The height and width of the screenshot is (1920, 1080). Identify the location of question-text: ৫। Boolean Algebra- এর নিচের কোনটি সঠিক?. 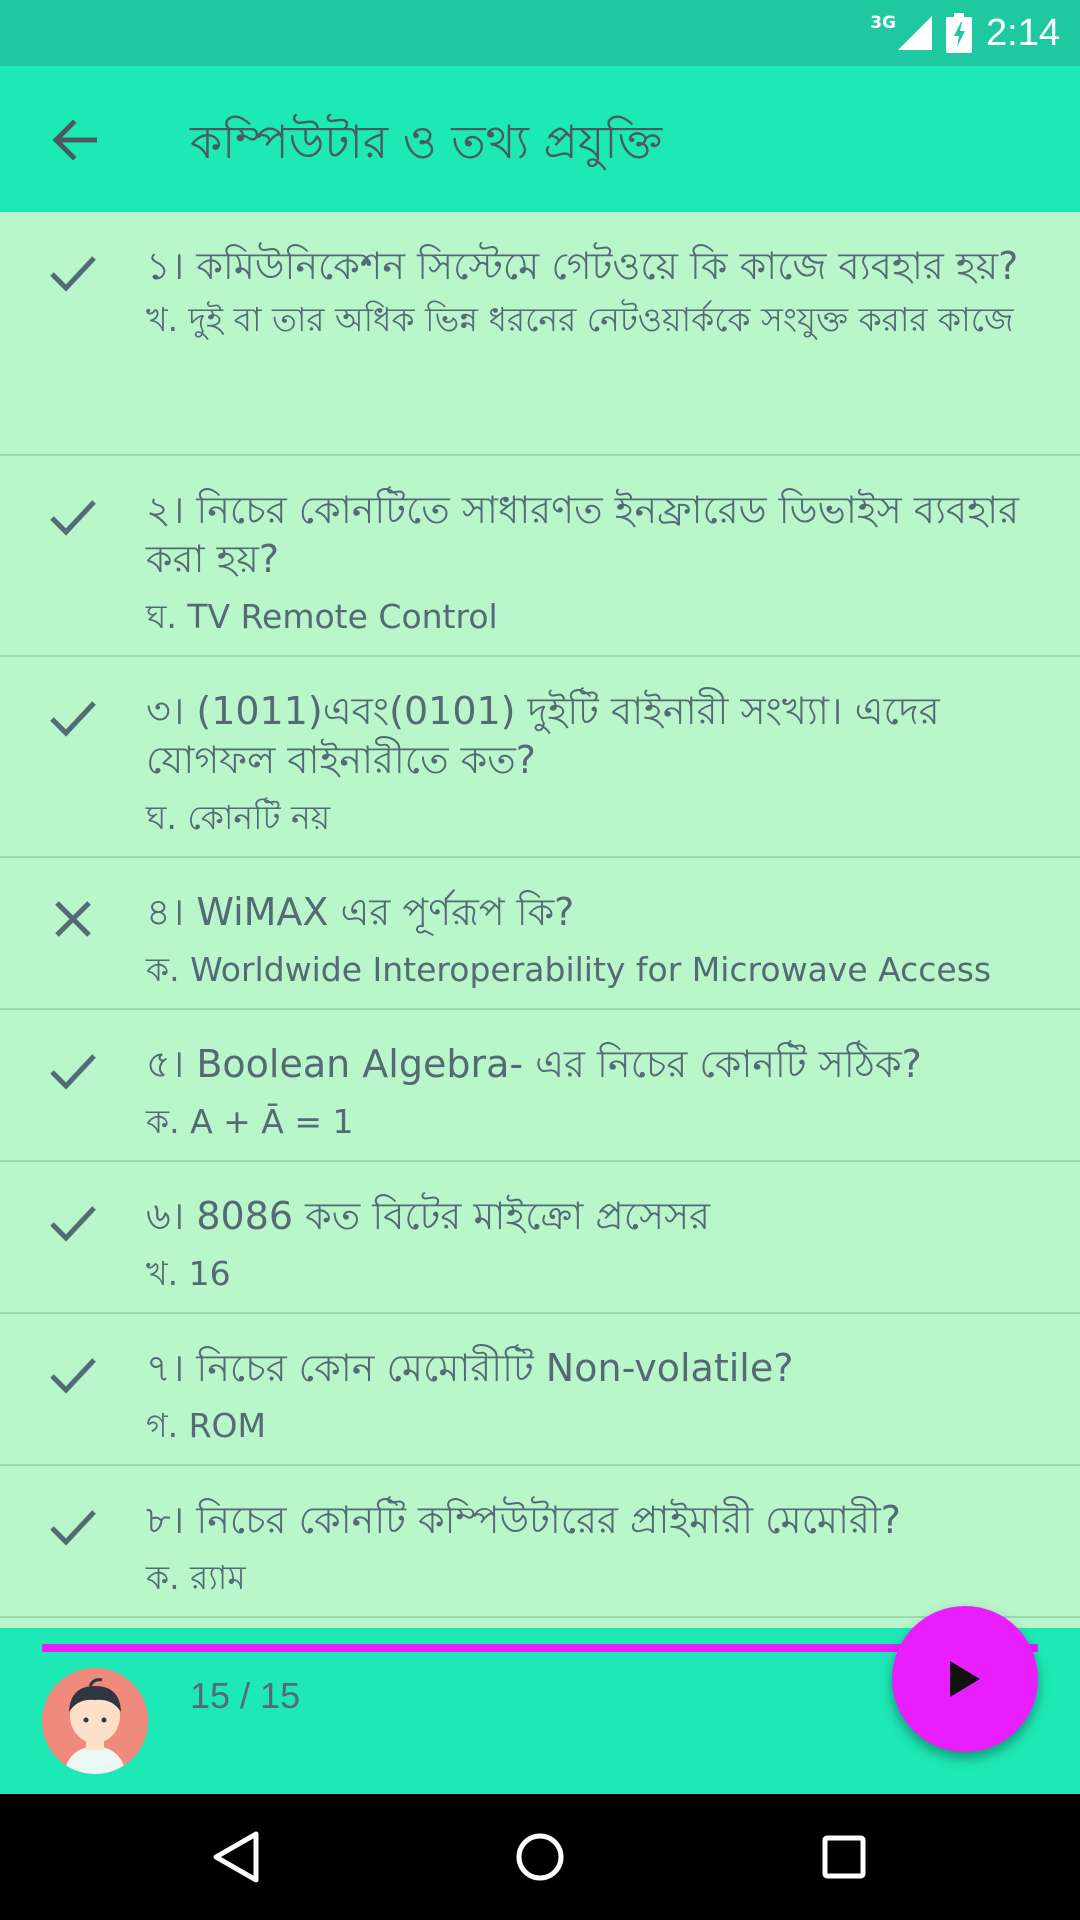
(534, 1064).